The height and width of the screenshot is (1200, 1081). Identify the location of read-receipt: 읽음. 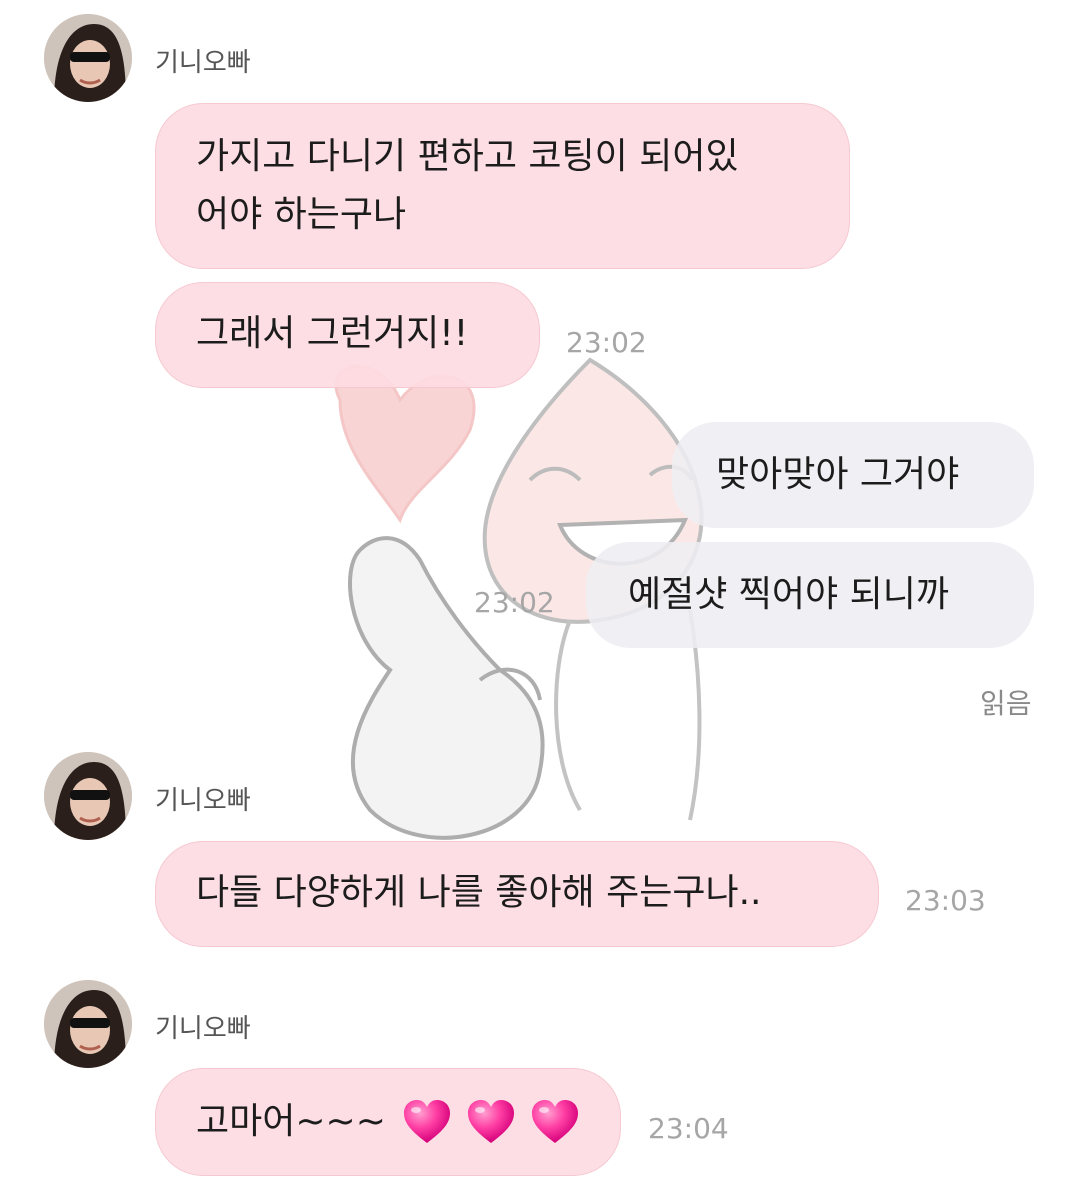
(1006, 703).